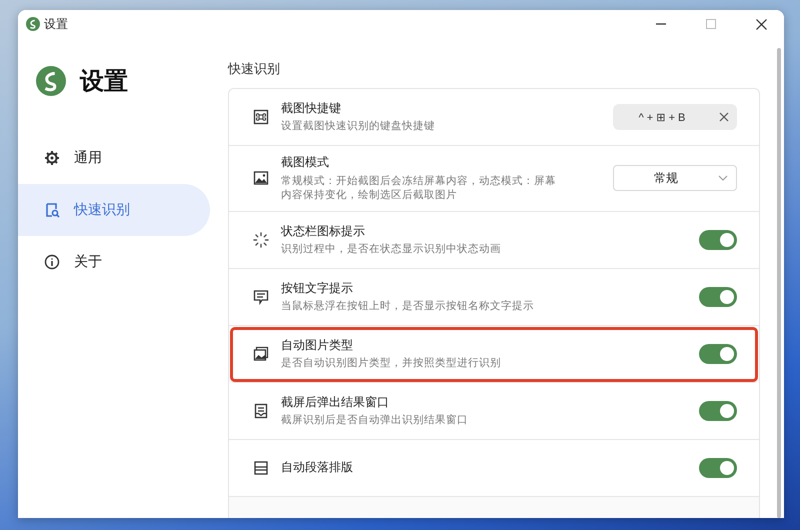 Image resolution: width=800 pixels, height=530 pixels. I want to click on scrollbar, so click(779, 283).